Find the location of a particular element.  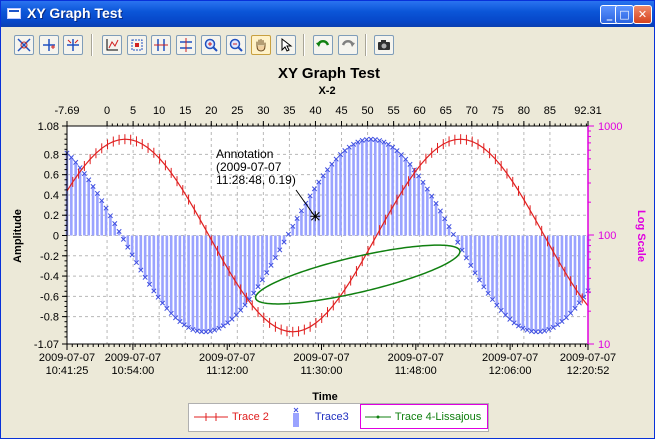

x-axis-label: Time is located at coordinates (324, 397).